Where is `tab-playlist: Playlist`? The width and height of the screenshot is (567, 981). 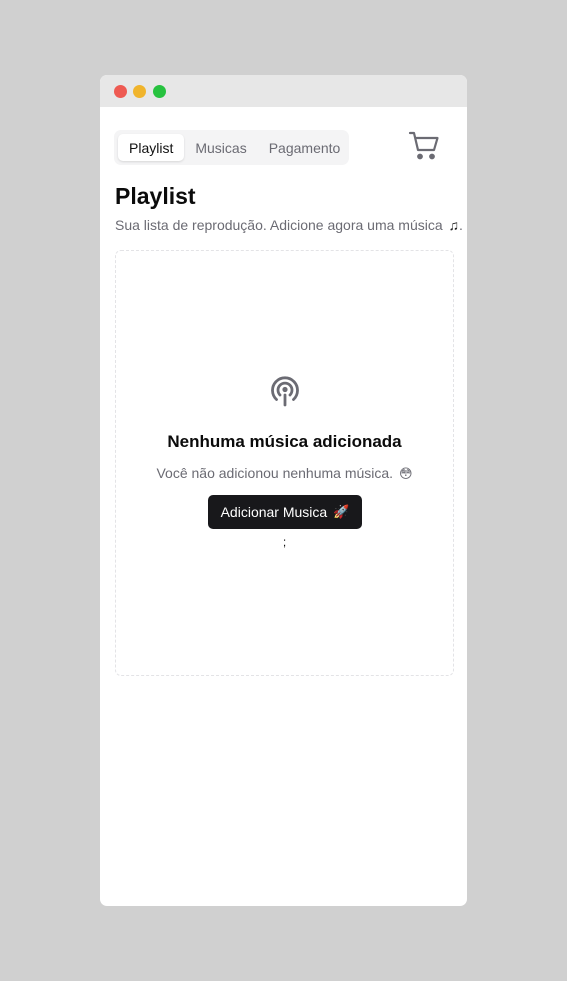 tab-playlist: Playlist is located at coordinates (151, 147).